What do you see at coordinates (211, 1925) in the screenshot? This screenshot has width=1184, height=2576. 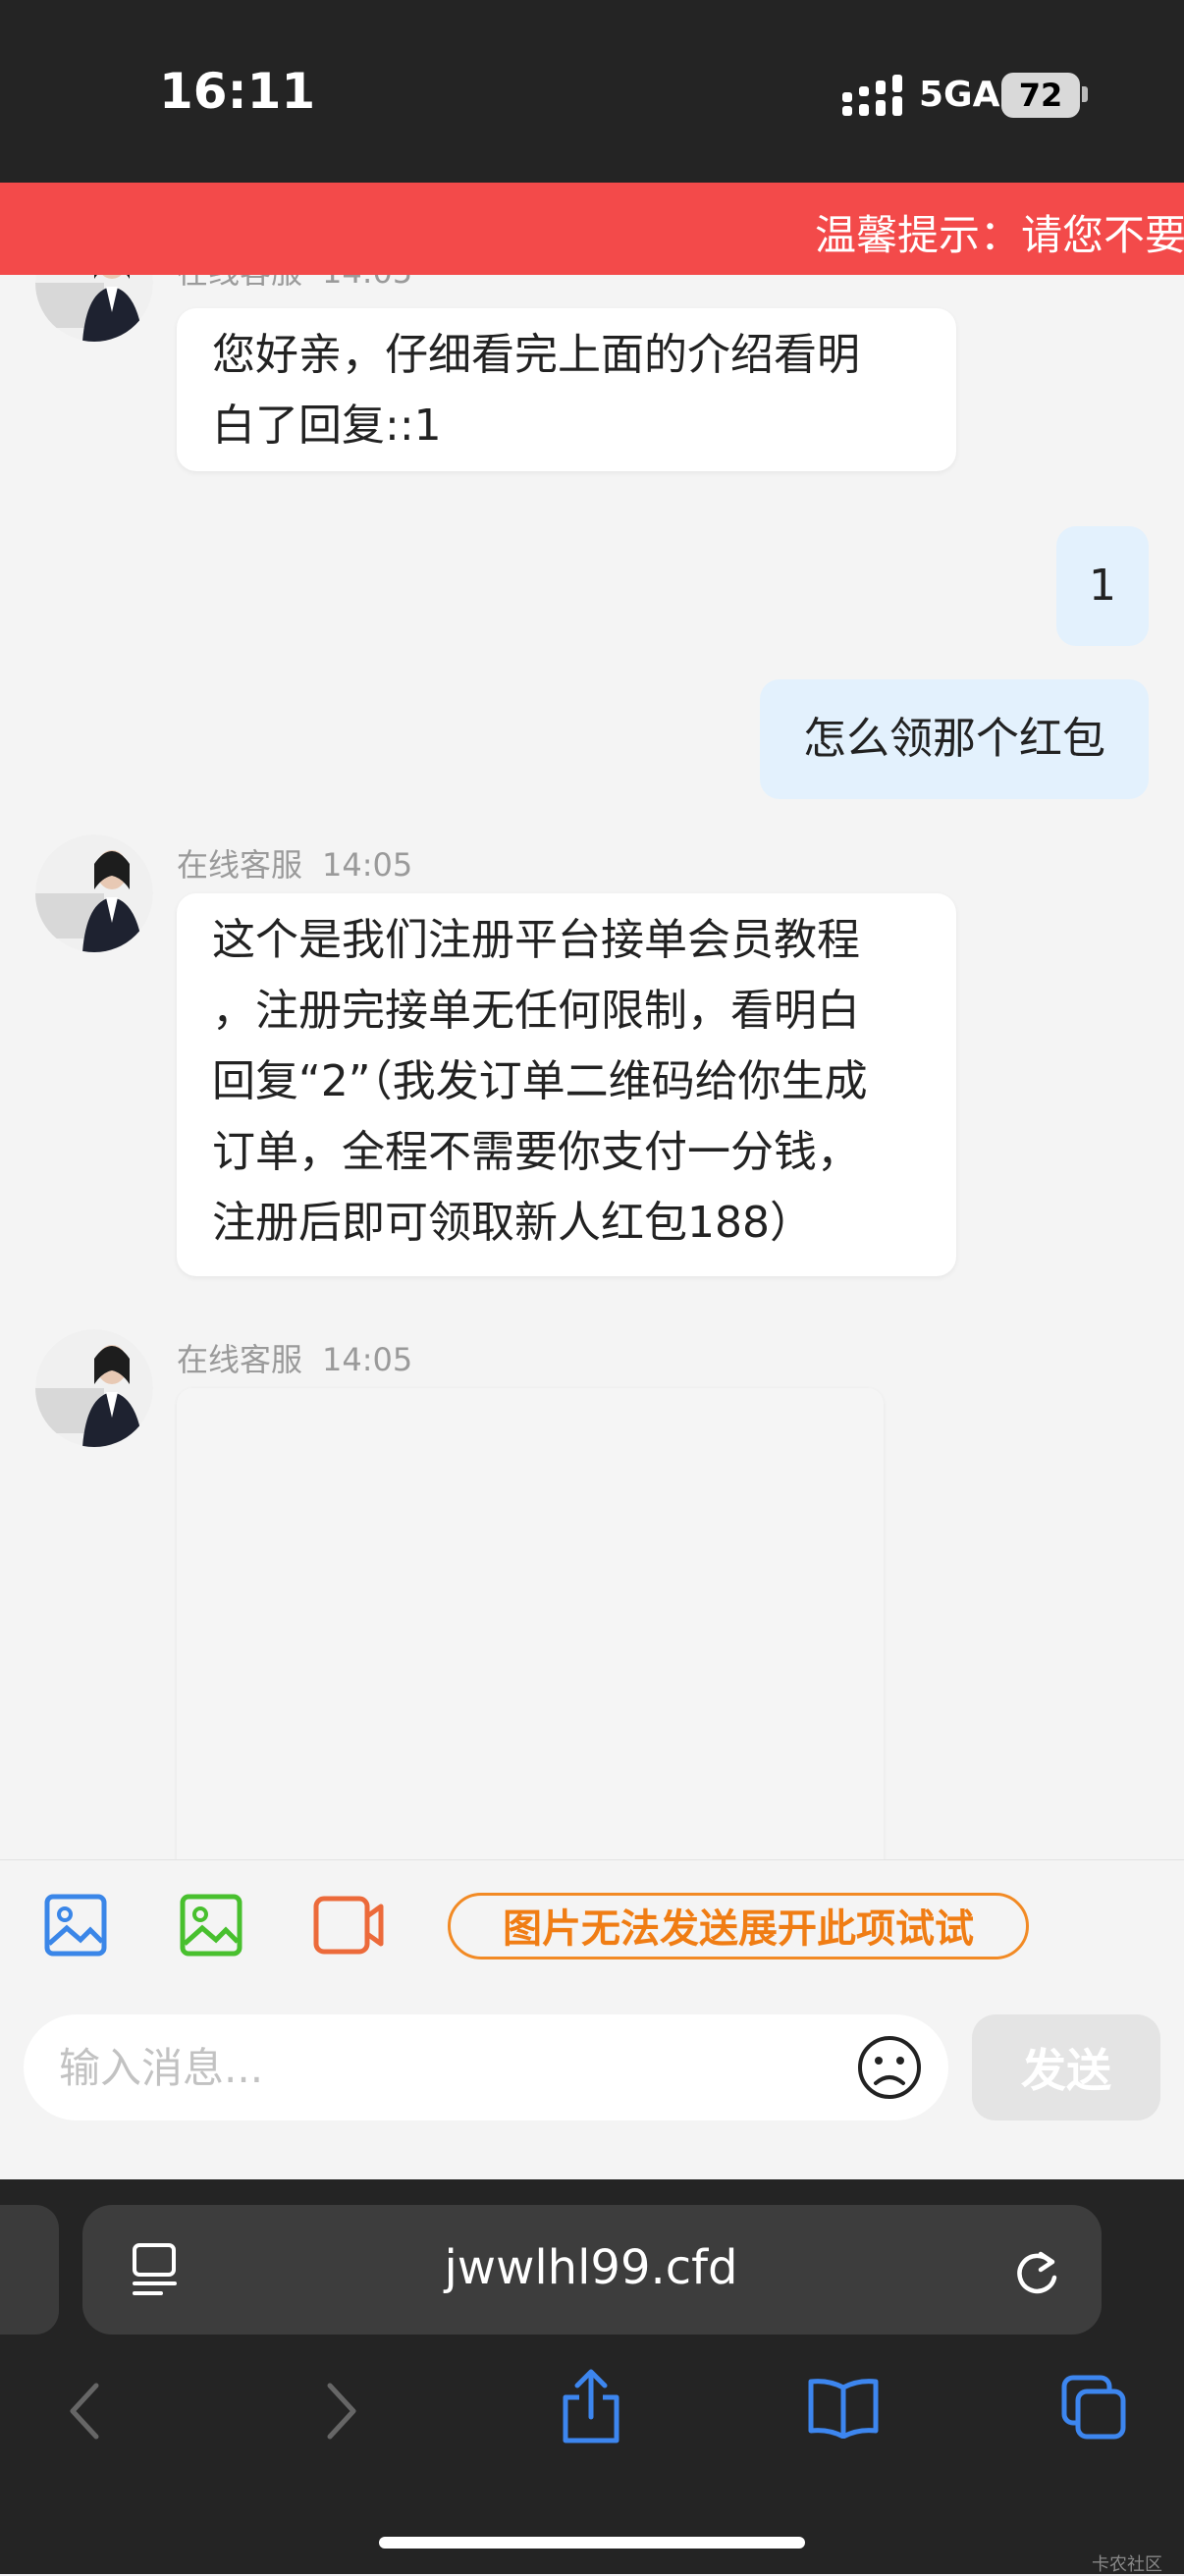 I see `gallery-icon` at bounding box center [211, 1925].